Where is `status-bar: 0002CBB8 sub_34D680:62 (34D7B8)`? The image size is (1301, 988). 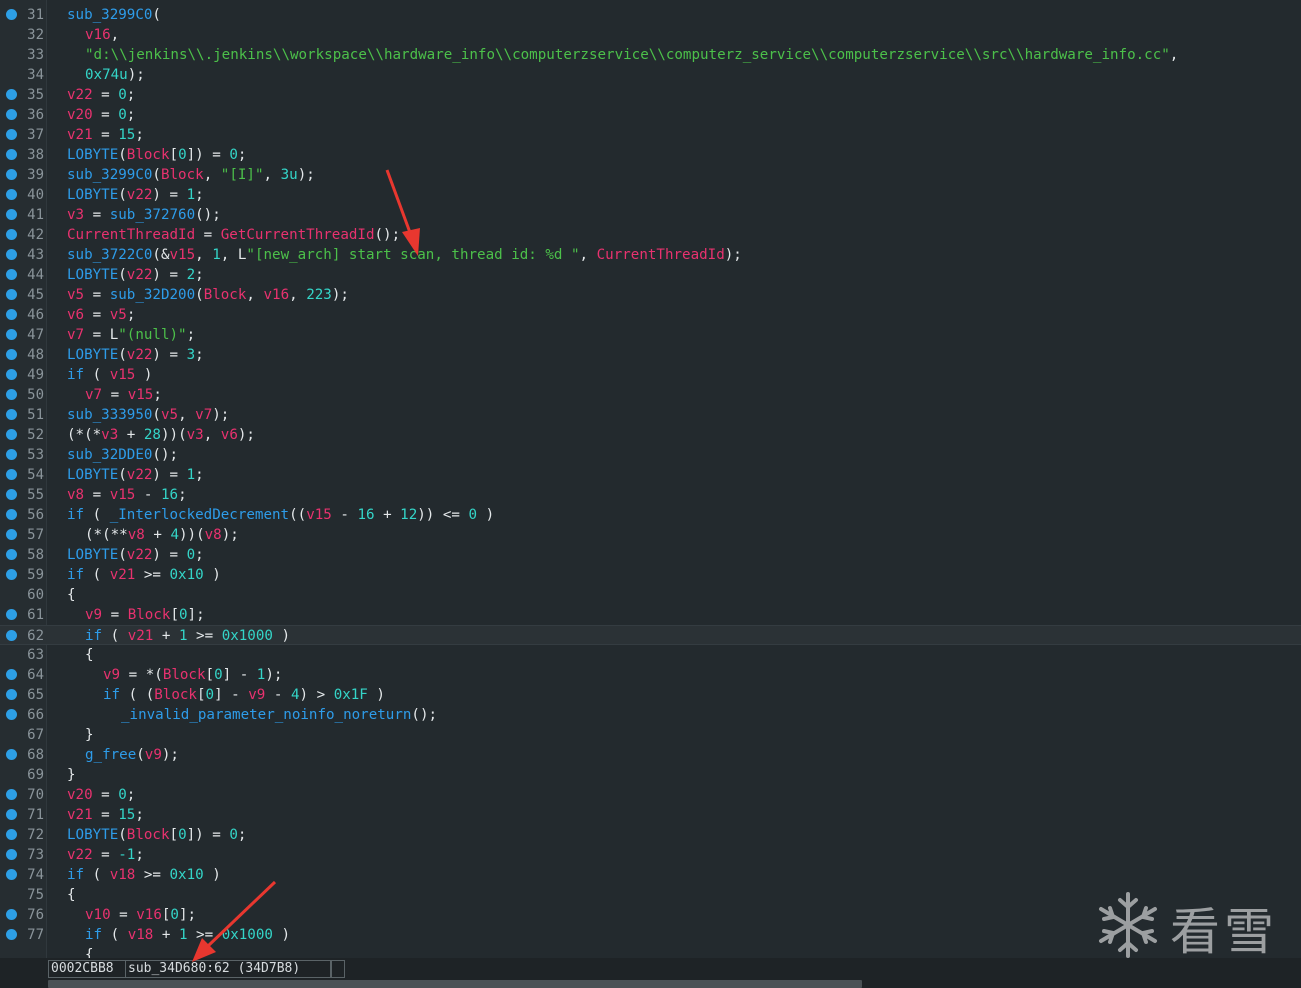 status-bar: 0002CBB8 sub_34D680:62 (34D7B8) is located at coordinates (650, 969).